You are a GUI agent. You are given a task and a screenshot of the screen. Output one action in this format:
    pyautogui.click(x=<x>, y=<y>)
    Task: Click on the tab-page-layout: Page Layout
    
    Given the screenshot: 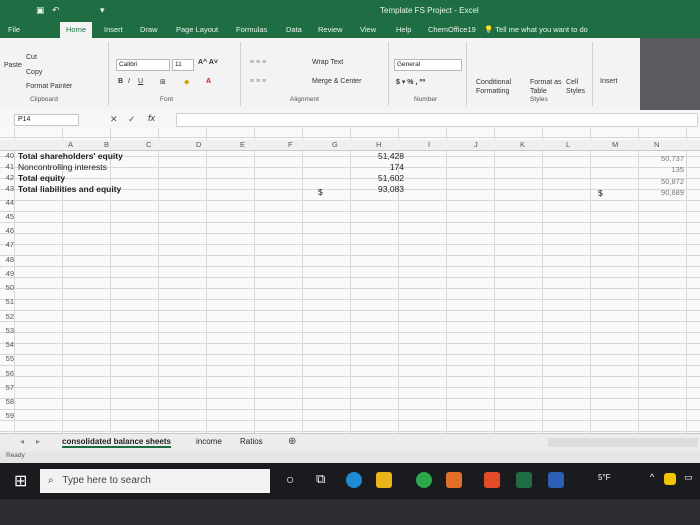 What is the action you would take?
    pyautogui.click(x=197, y=29)
    